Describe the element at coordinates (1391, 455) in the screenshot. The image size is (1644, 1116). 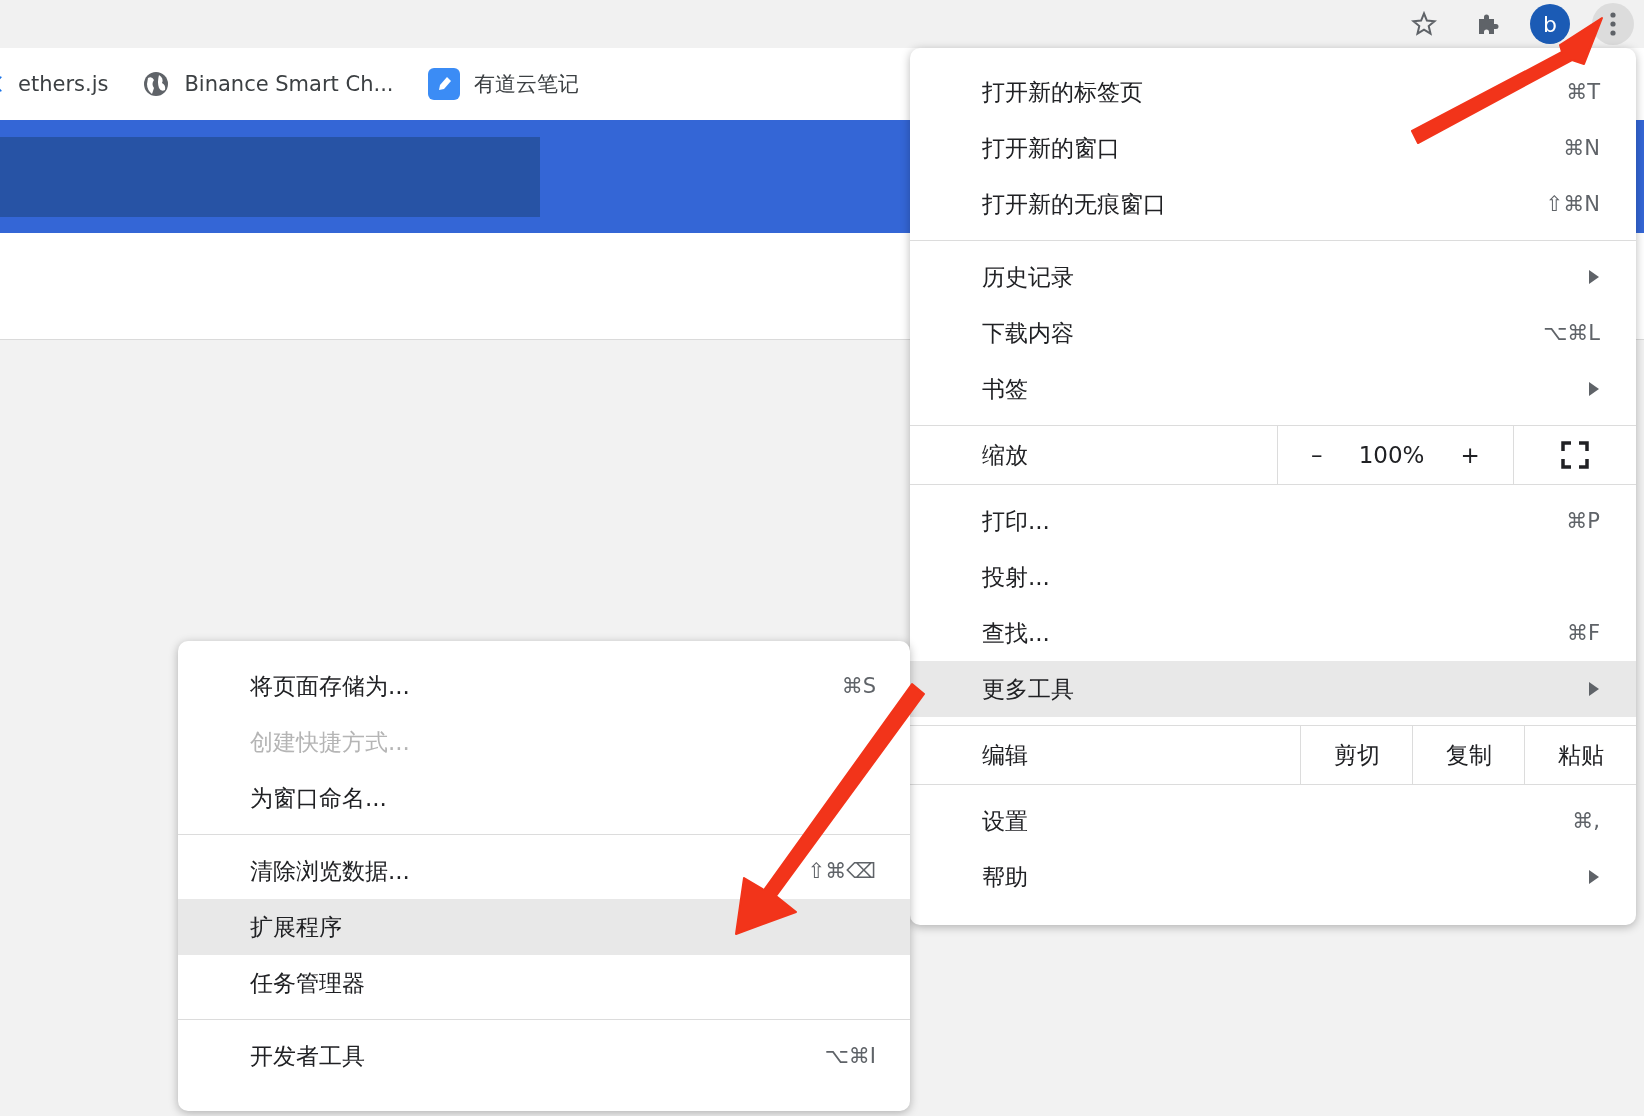
I see `zoom-level: 100%` at that location.